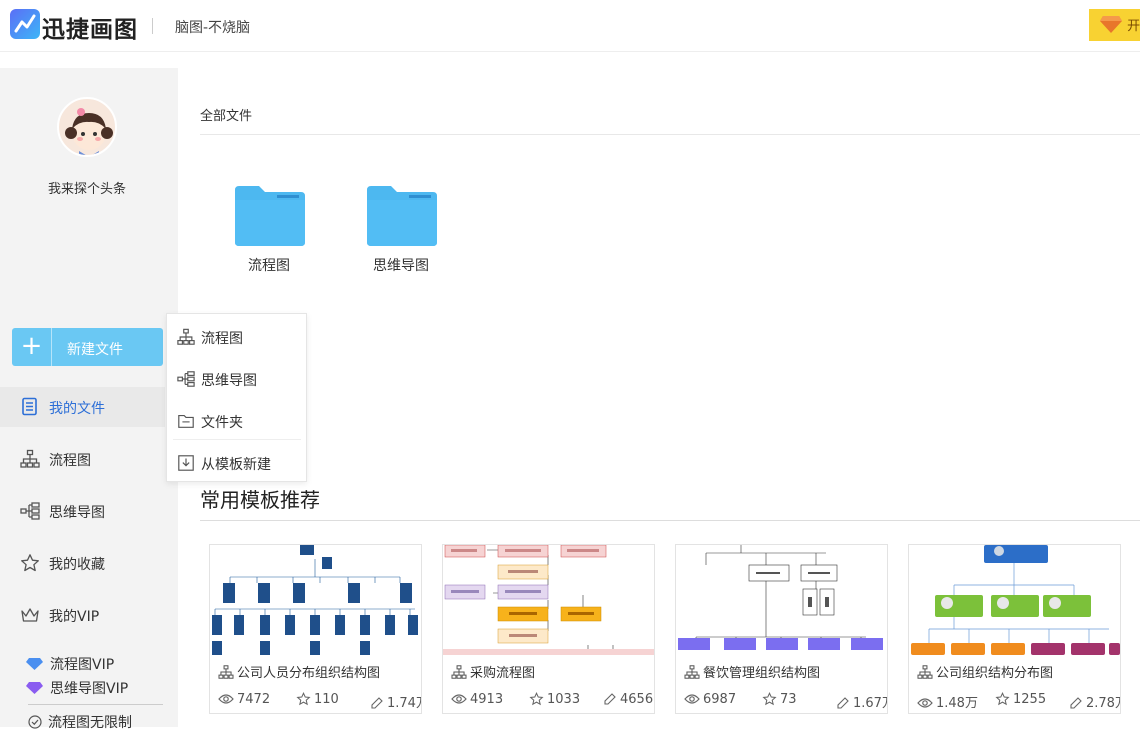  I want to click on app-logo-icon, so click(25, 24).